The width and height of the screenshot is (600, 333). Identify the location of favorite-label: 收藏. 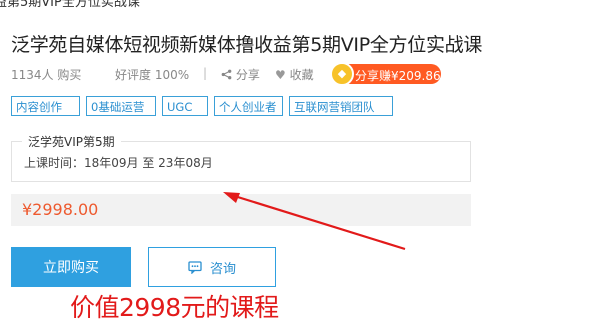
(301, 75).